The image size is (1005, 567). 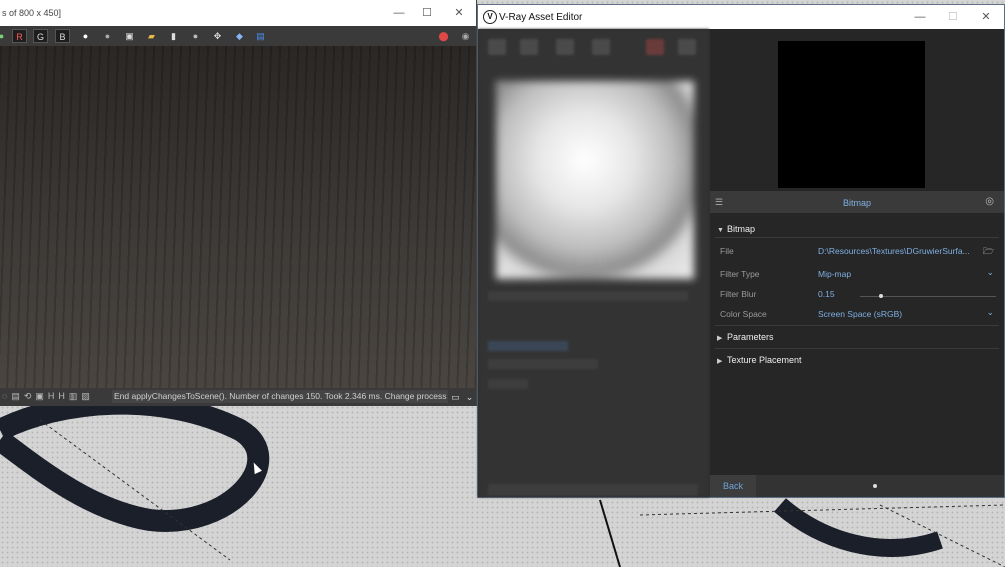 I want to click on frame-buffer-toolbar: ● R G B ● ● ▣ ▰ ▮ ● ✥ ◆ ▤ ⬤ ◉, so click(x=238, y=36).